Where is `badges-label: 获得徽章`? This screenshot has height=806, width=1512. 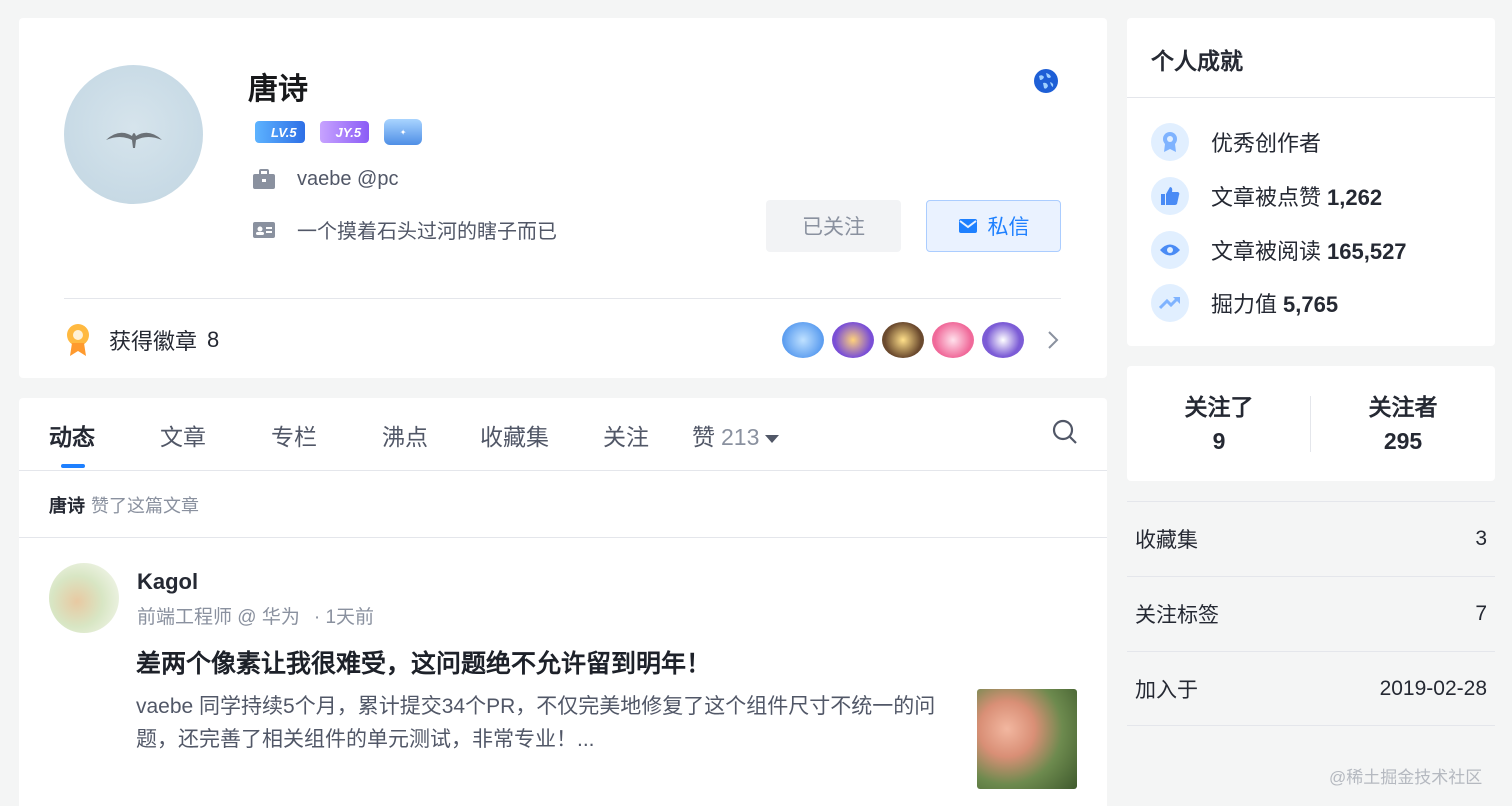 badges-label: 获得徽章 is located at coordinates (153, 341).